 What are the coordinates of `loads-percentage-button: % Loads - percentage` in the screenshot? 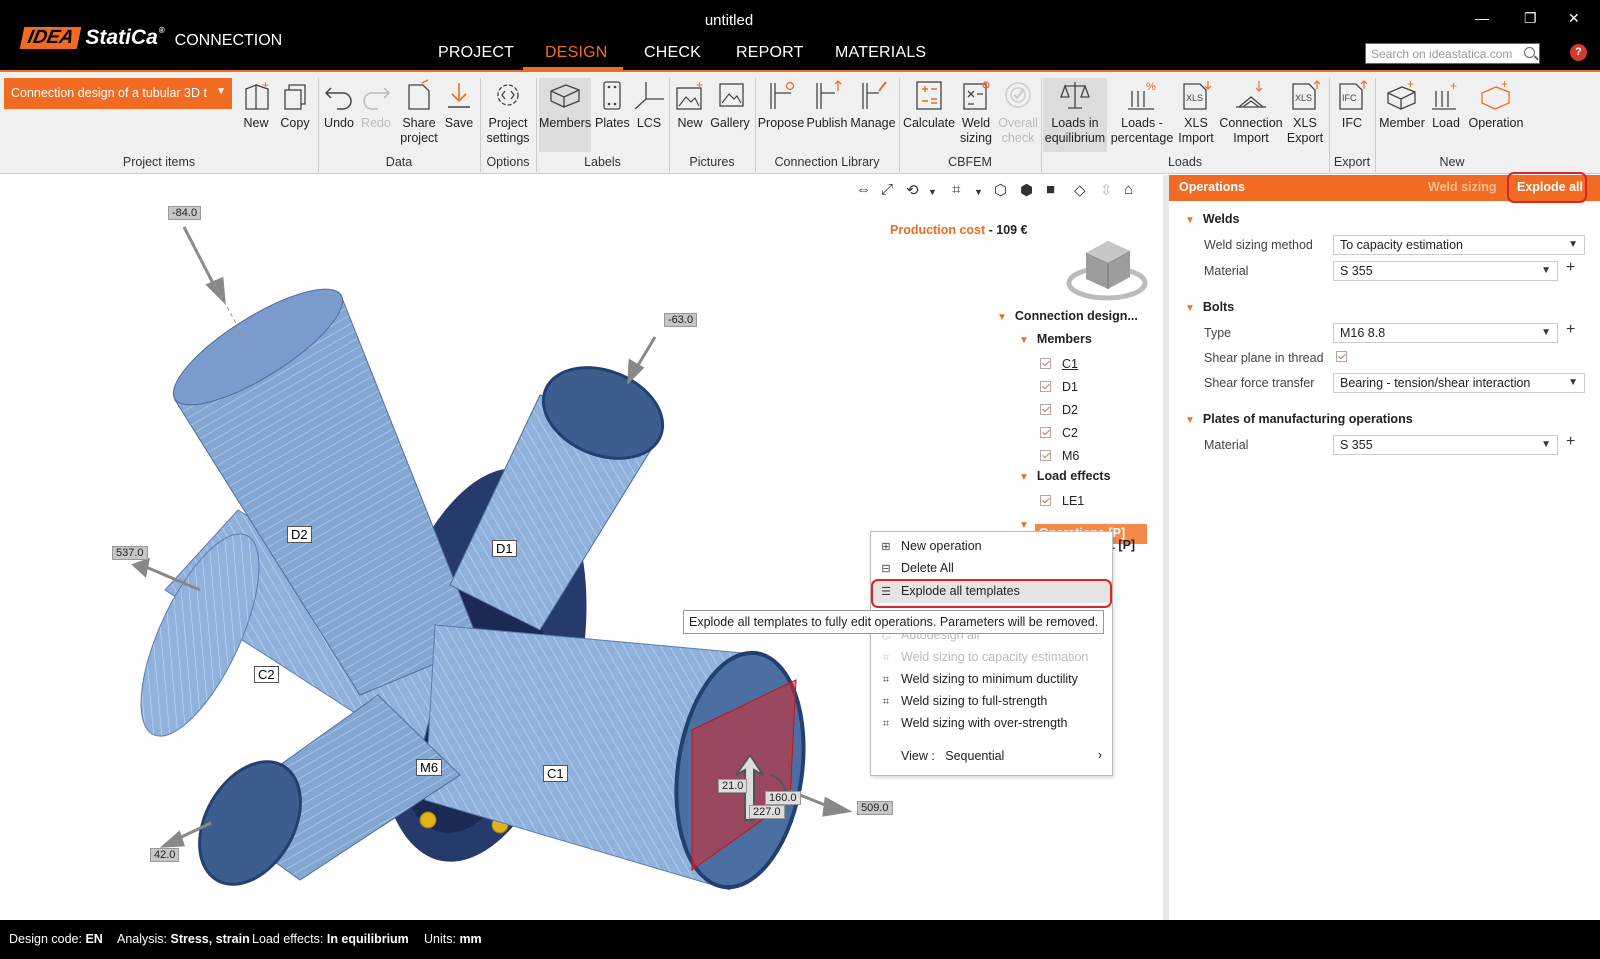 It's located at (1142, 112).